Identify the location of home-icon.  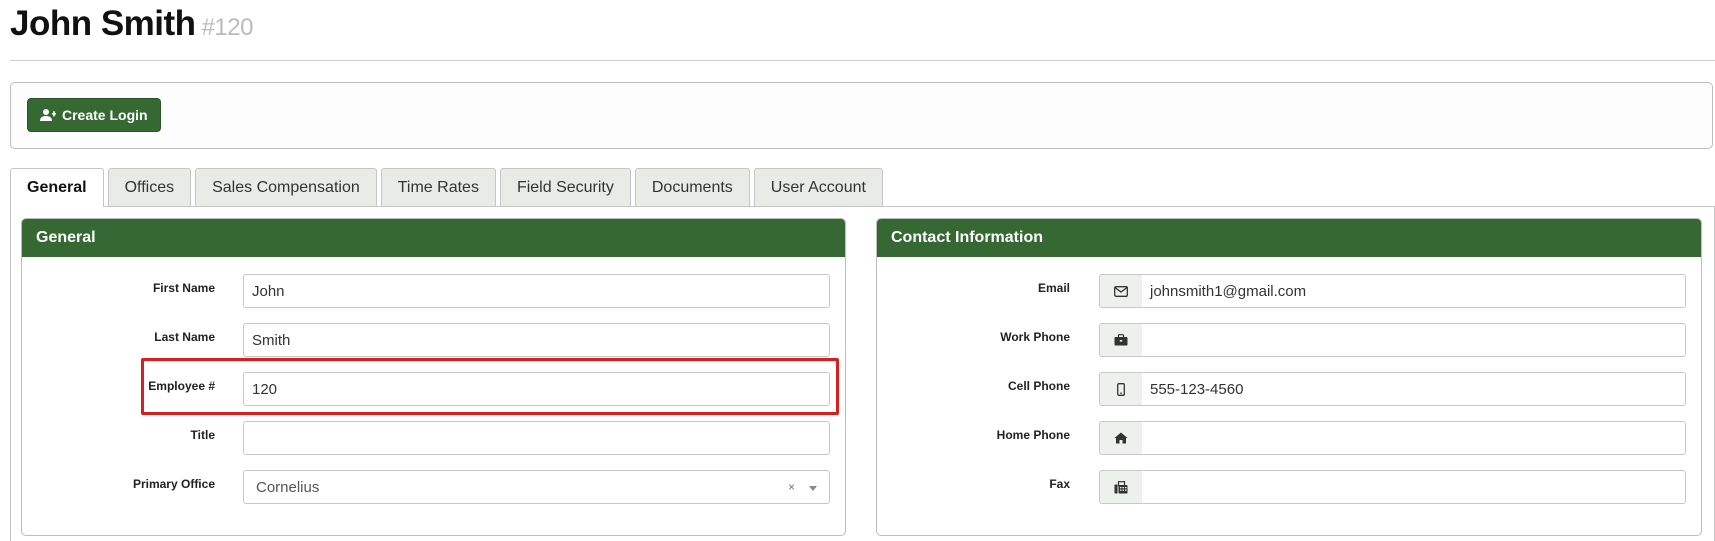
(1121, 438).